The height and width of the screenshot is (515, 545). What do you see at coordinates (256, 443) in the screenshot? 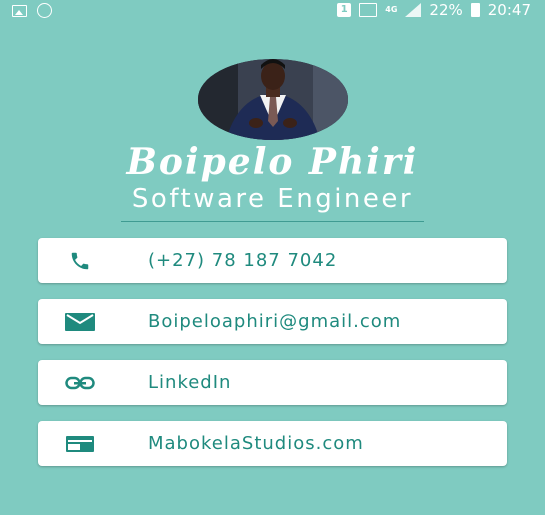
I see `website-label: MabokelaStudios.com` at bounding box center [256, 443].